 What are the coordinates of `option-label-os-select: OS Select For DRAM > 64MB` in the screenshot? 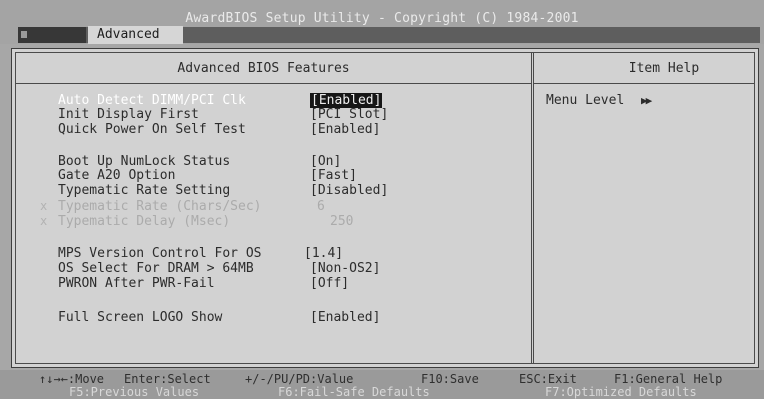 It's located at (156, 268).